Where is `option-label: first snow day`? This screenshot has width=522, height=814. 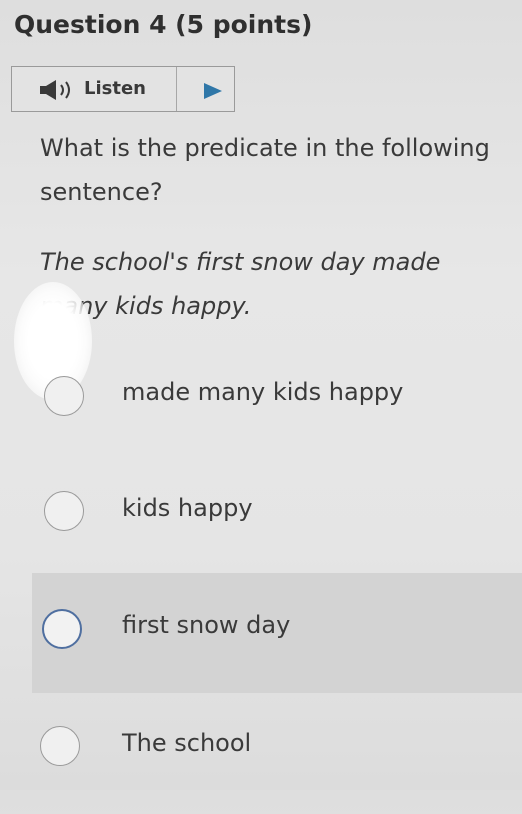
option-label: first snow day is located at coordinates (206, 625).